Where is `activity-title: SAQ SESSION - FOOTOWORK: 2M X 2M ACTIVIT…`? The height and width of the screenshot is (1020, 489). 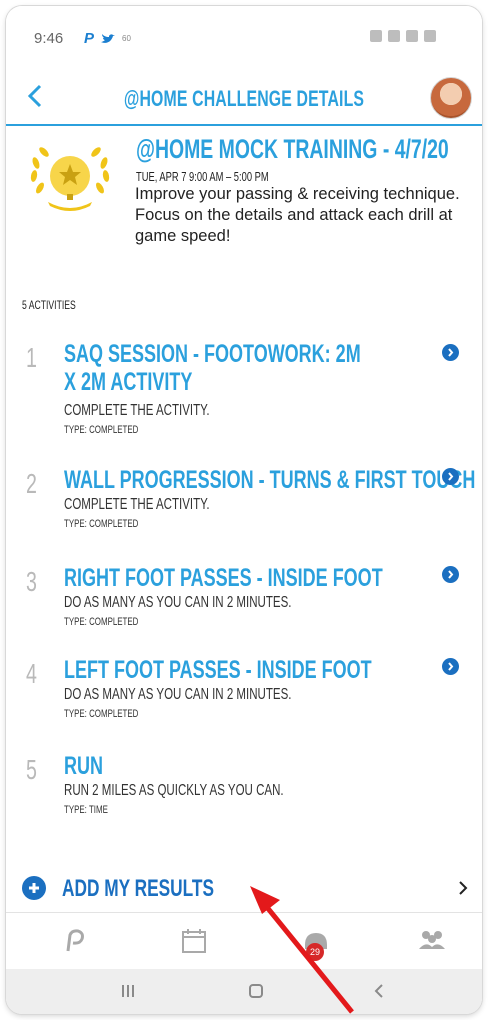
activity-title: SAQ SESSION - FOOTOWORK: 2M X 2M ACTIVIT… is located at coordinates (215, 368).